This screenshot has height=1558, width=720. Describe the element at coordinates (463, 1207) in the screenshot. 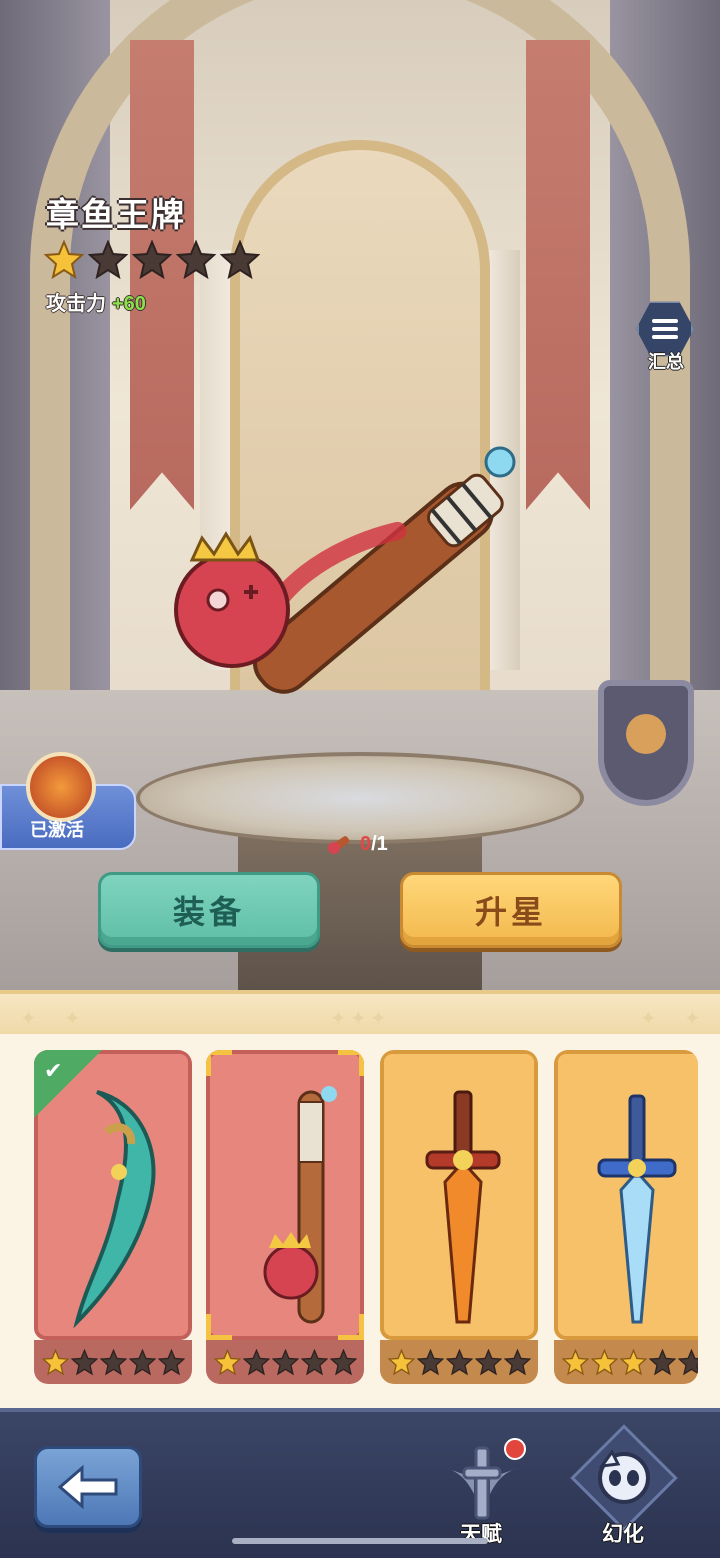

I see `flame-sword-icon` at that location.